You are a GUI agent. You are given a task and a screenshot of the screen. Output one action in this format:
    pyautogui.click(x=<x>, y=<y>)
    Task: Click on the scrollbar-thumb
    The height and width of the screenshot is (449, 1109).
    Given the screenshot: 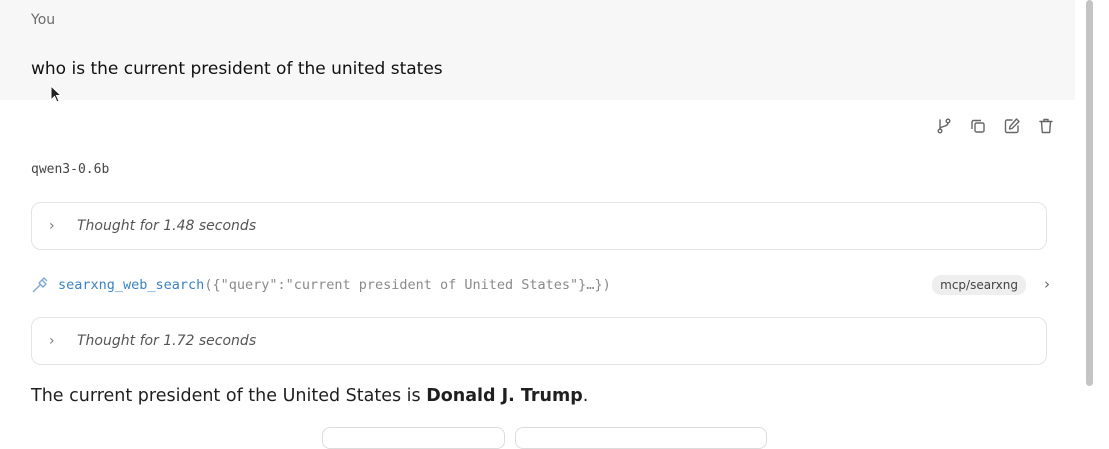 What is the action you would take?
    pyautogui.click(x=1089, y=193)
    